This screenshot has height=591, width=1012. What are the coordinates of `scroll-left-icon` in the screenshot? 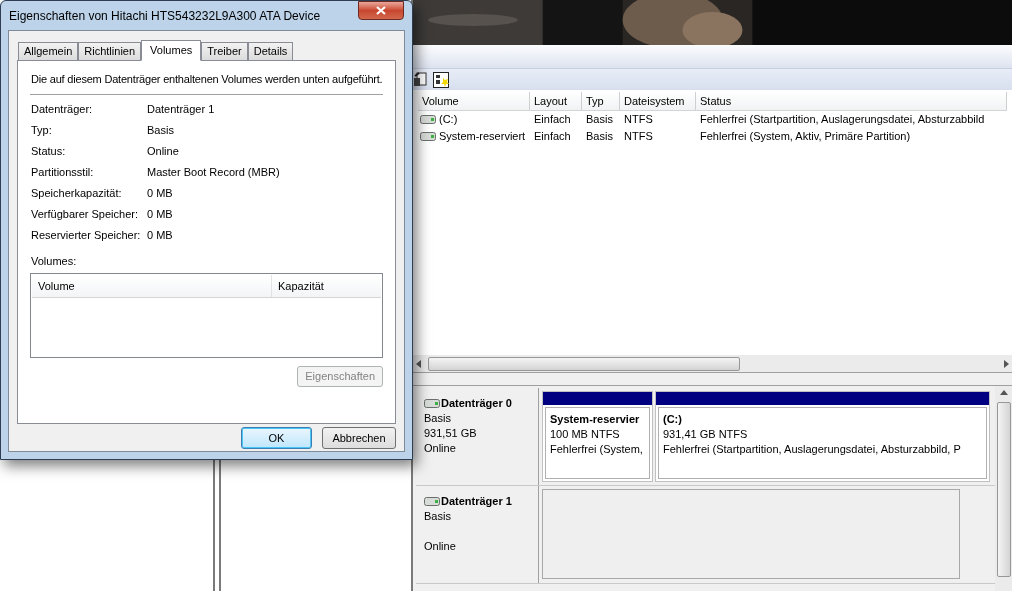 It's located at (418, 363).